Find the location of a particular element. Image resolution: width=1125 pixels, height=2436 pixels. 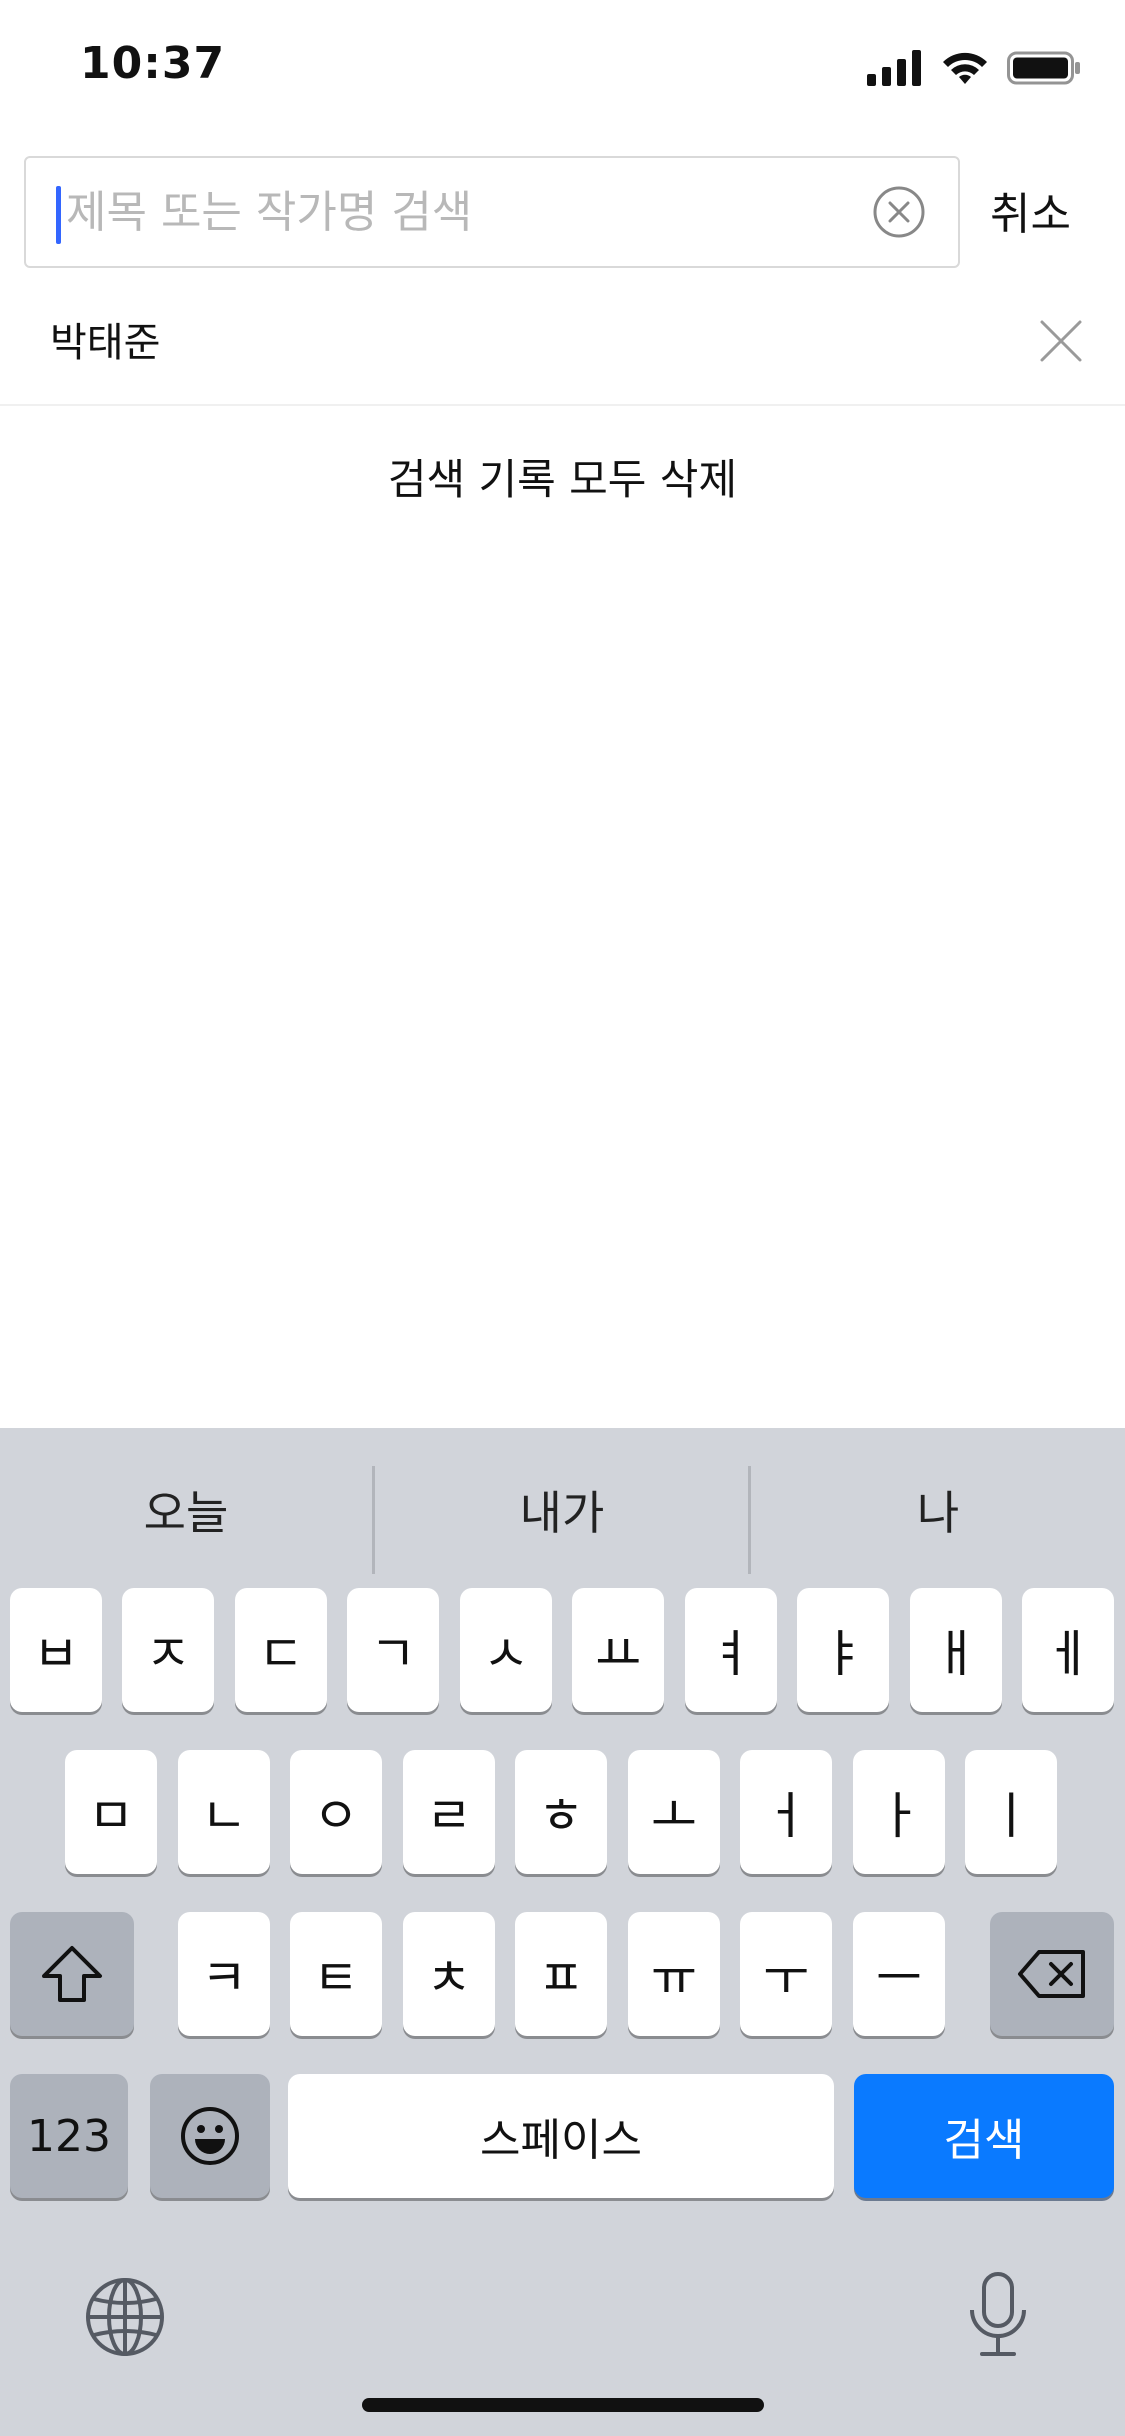

key: ㅏ is located at coordinates (899, 1812).